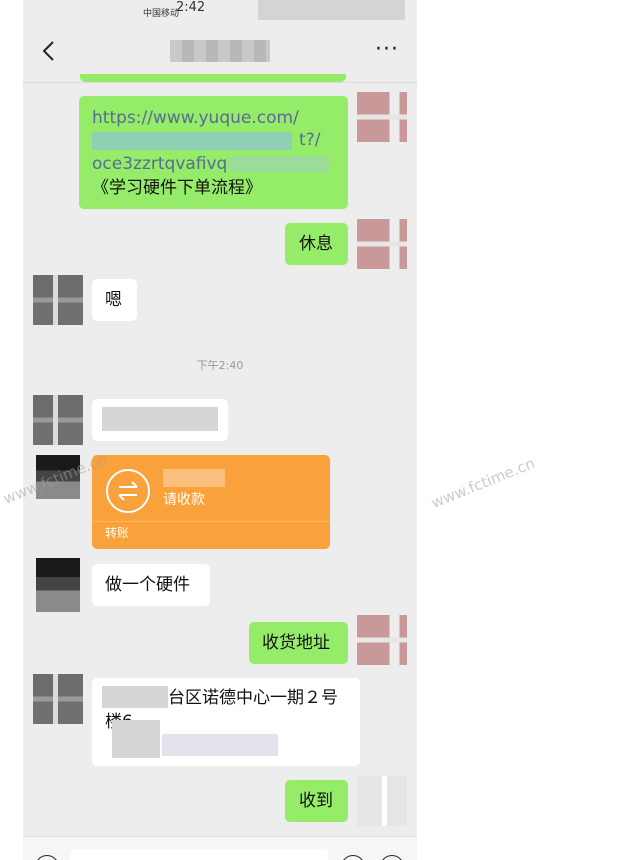  What do you see at coordinates (220, 51) in the screenshot?
I see `contact-name-blurred` at bounding box center [220, 51].